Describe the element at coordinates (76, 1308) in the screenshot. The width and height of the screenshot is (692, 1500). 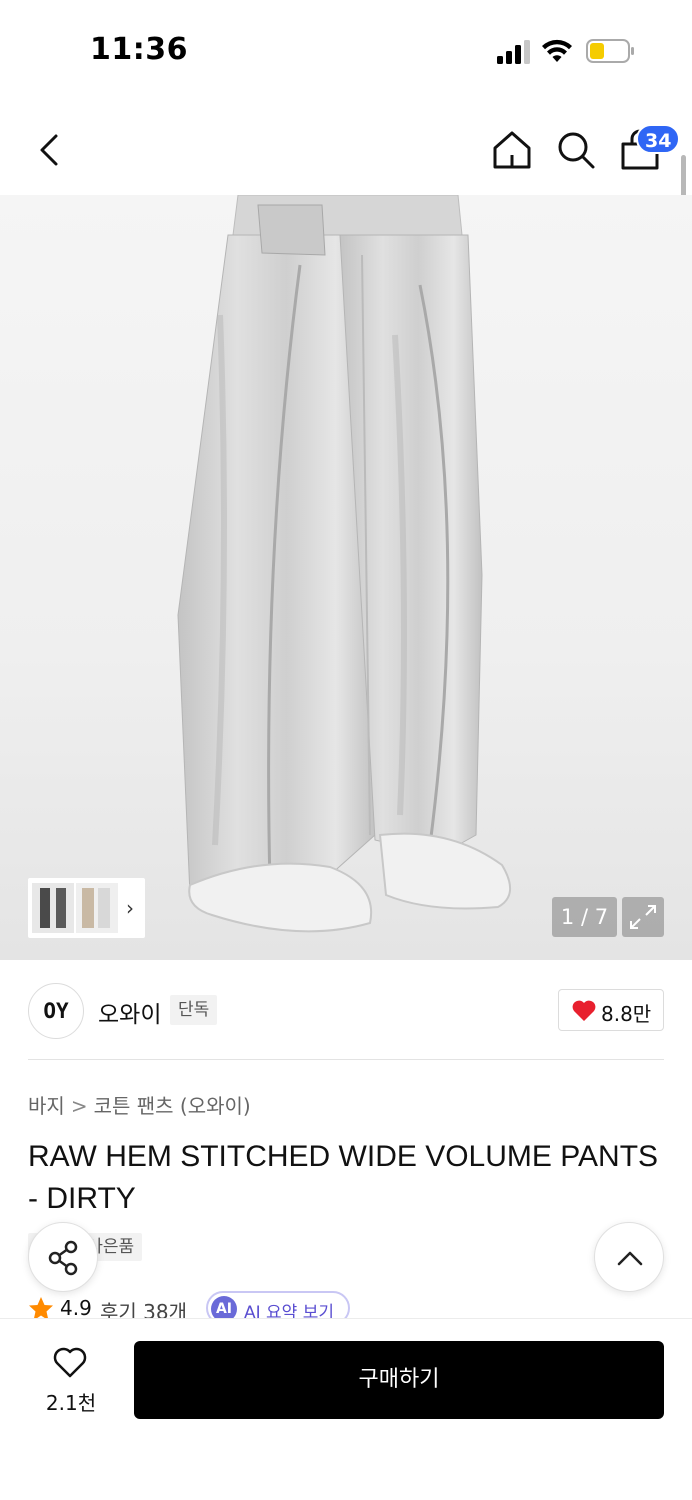
I see `rating-value: 4.9` at that location.